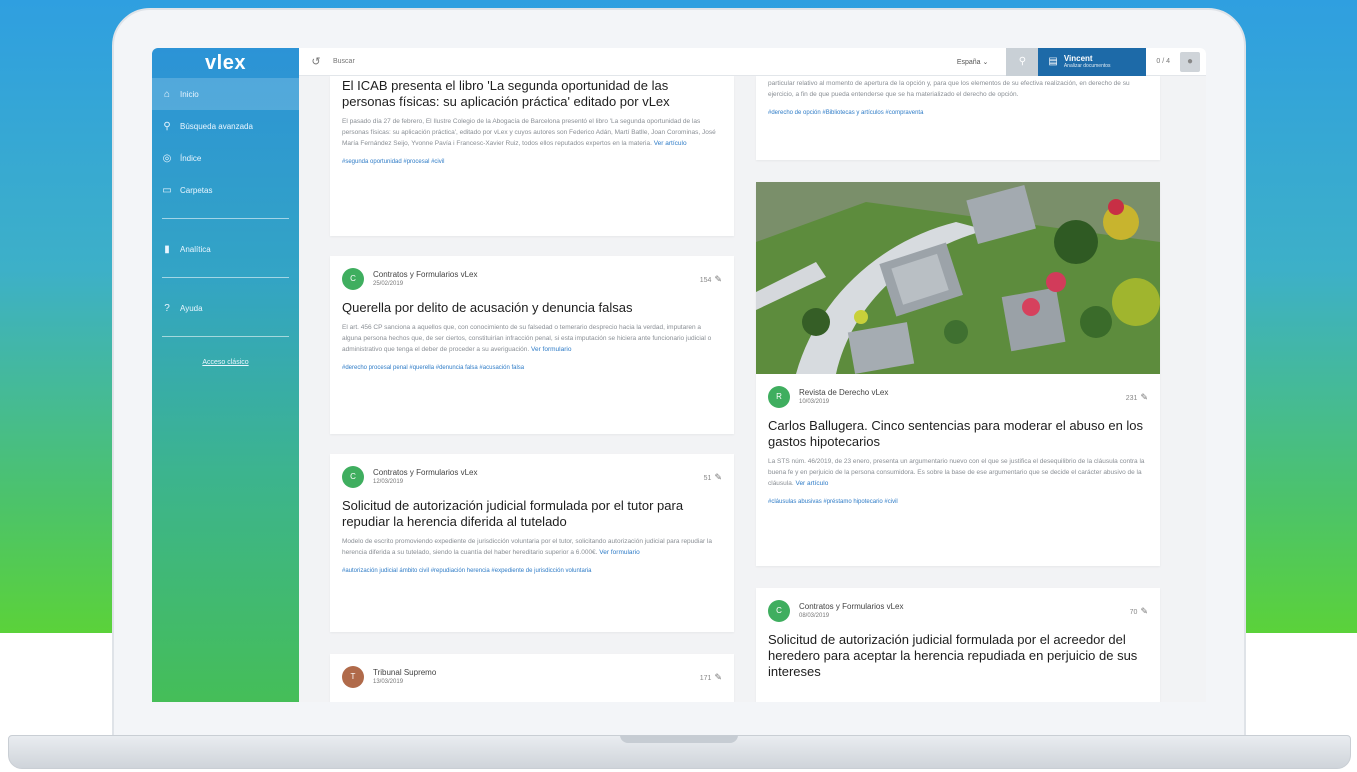  I want to click on user-icon: ●, so click(1190, 61).